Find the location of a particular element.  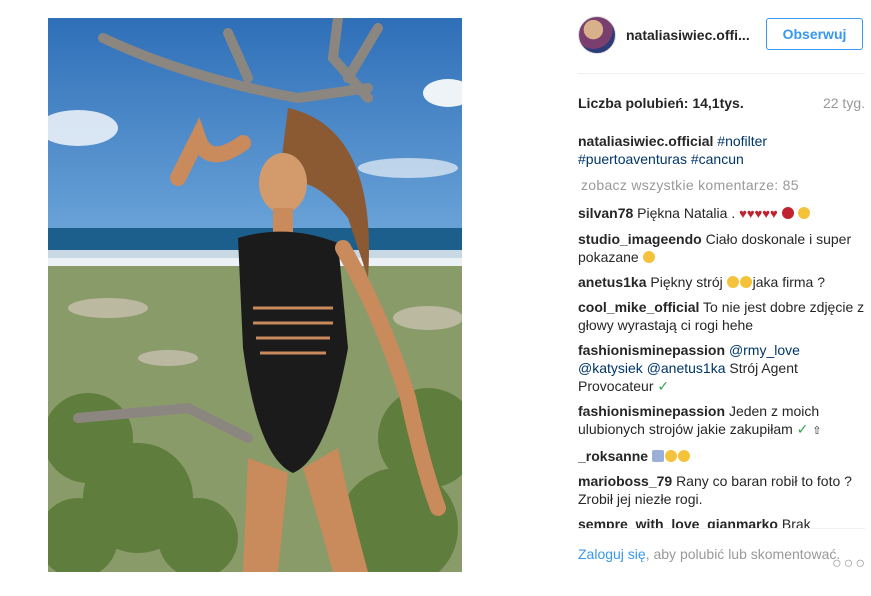

scream-emoji-icon is located at coordinates (657, 456).